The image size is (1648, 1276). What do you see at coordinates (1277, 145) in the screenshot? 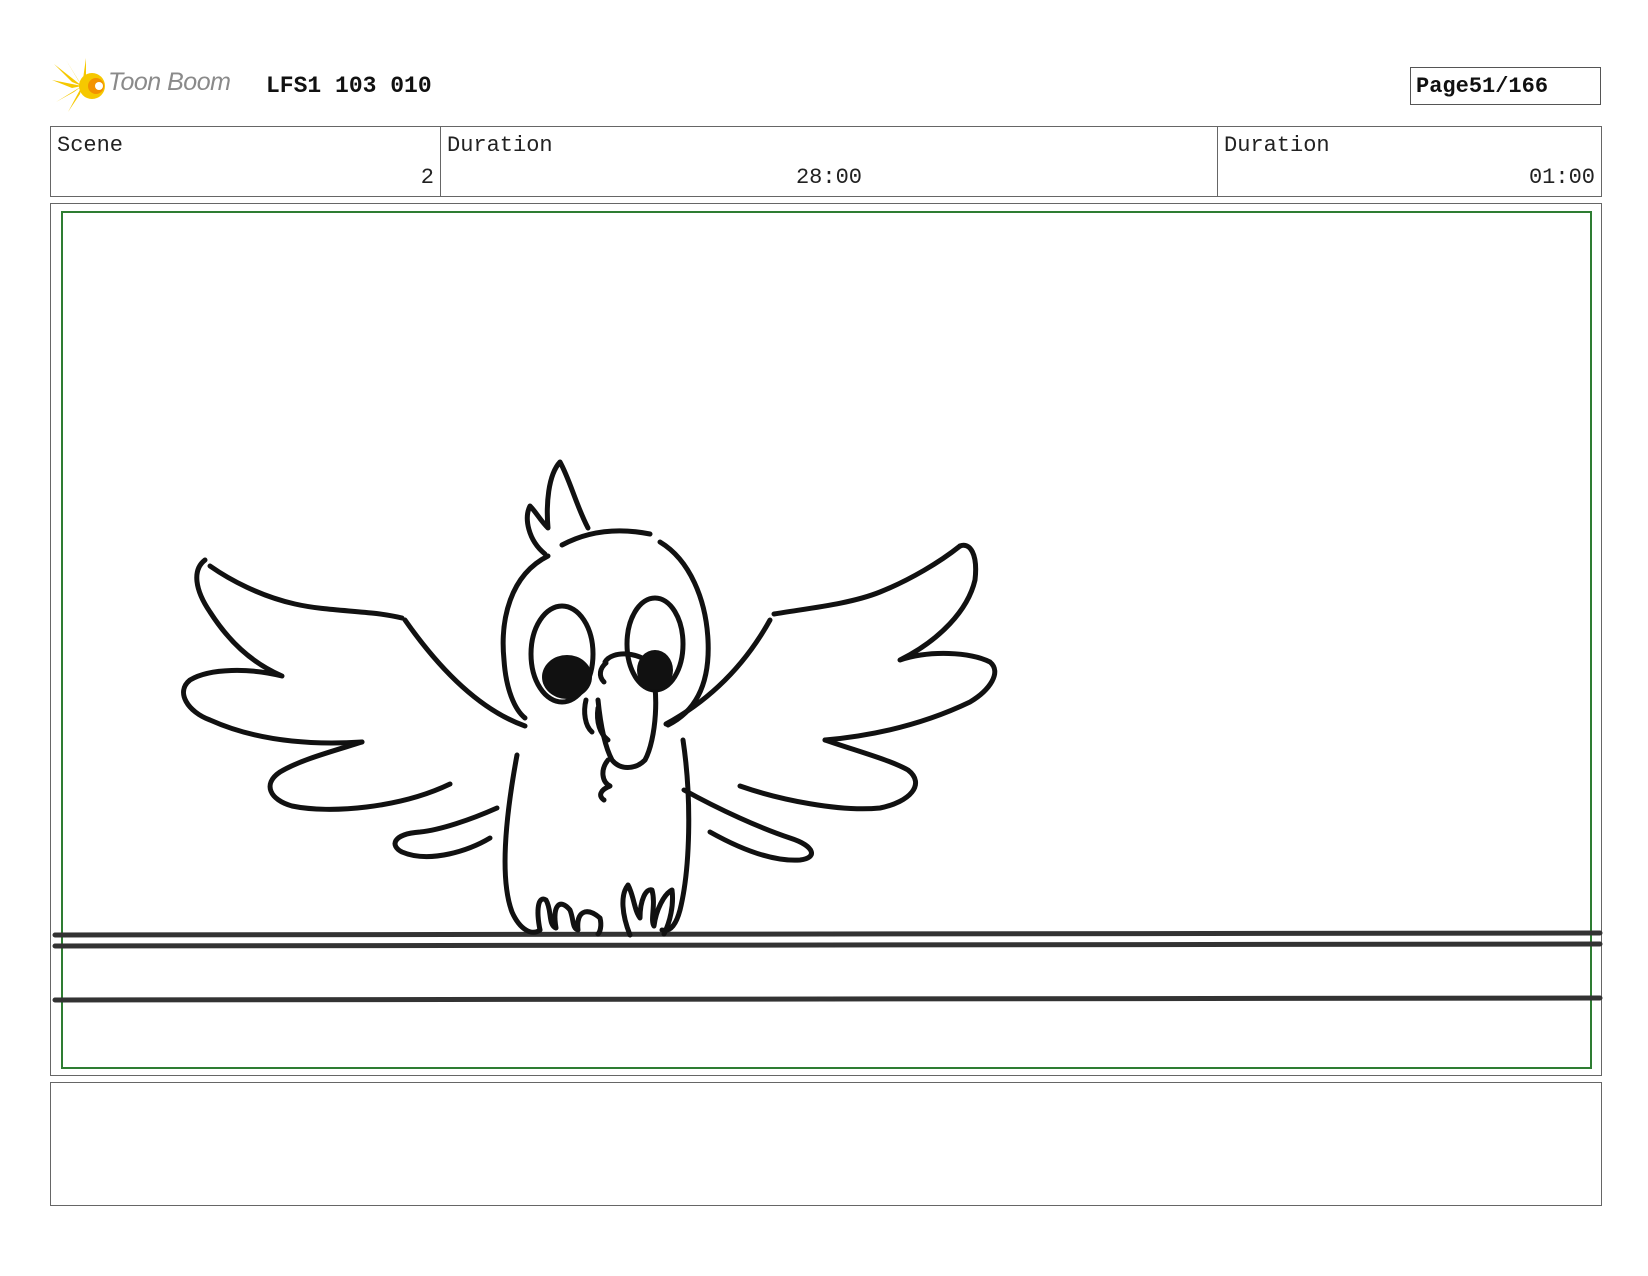
I see `panel-duration-label: Duration` at bounding box center [1277, 145].